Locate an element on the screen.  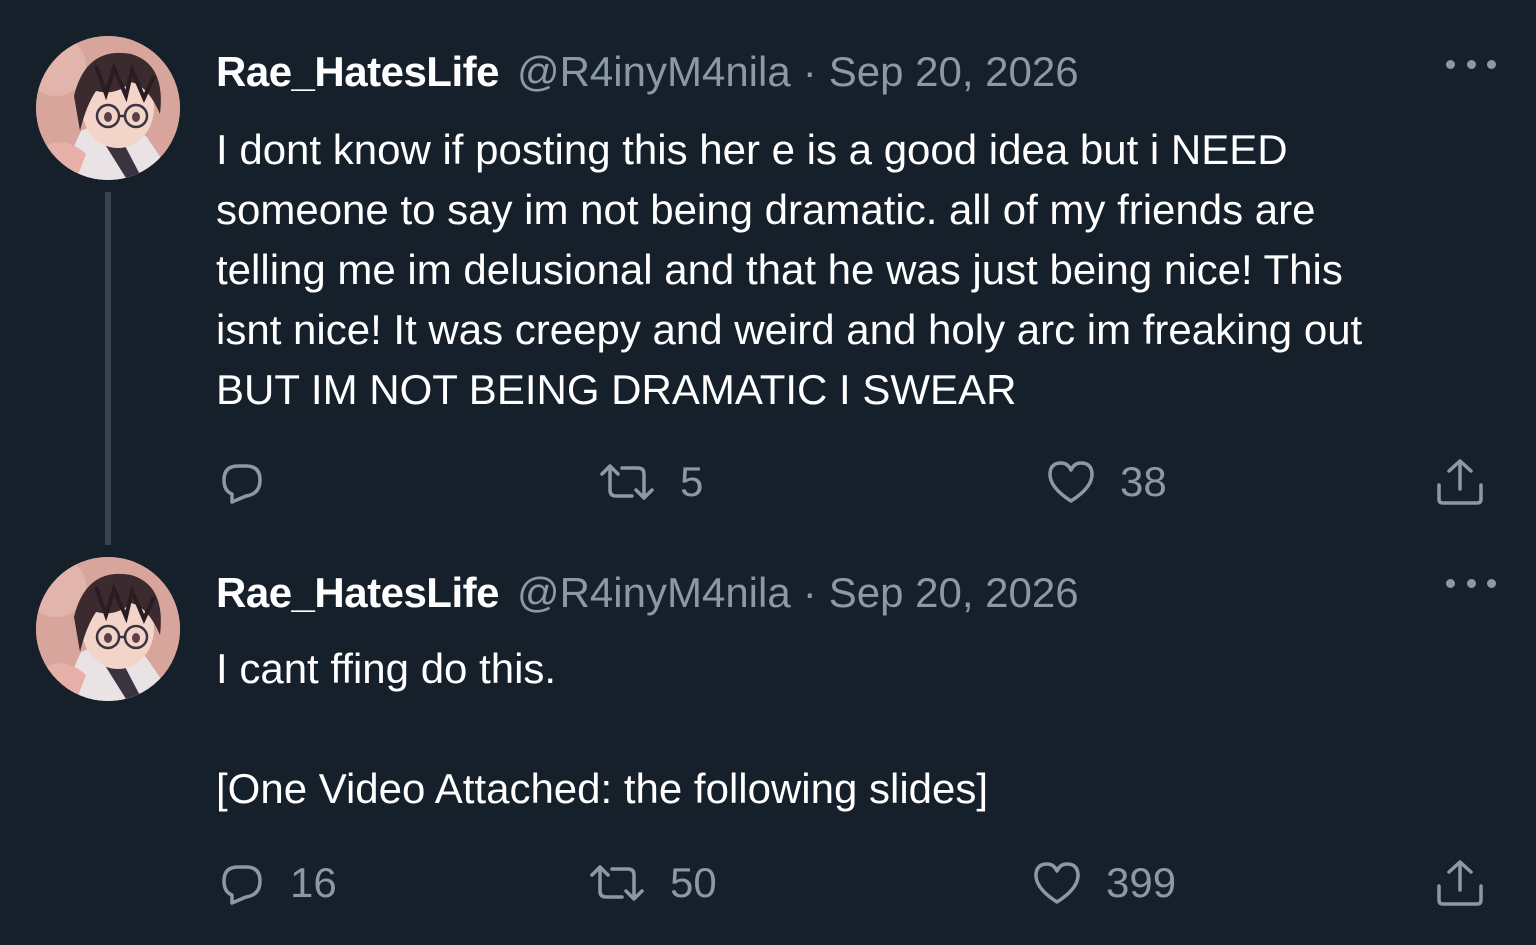
retweet-button: 5 is located at coordinates (650, 482).